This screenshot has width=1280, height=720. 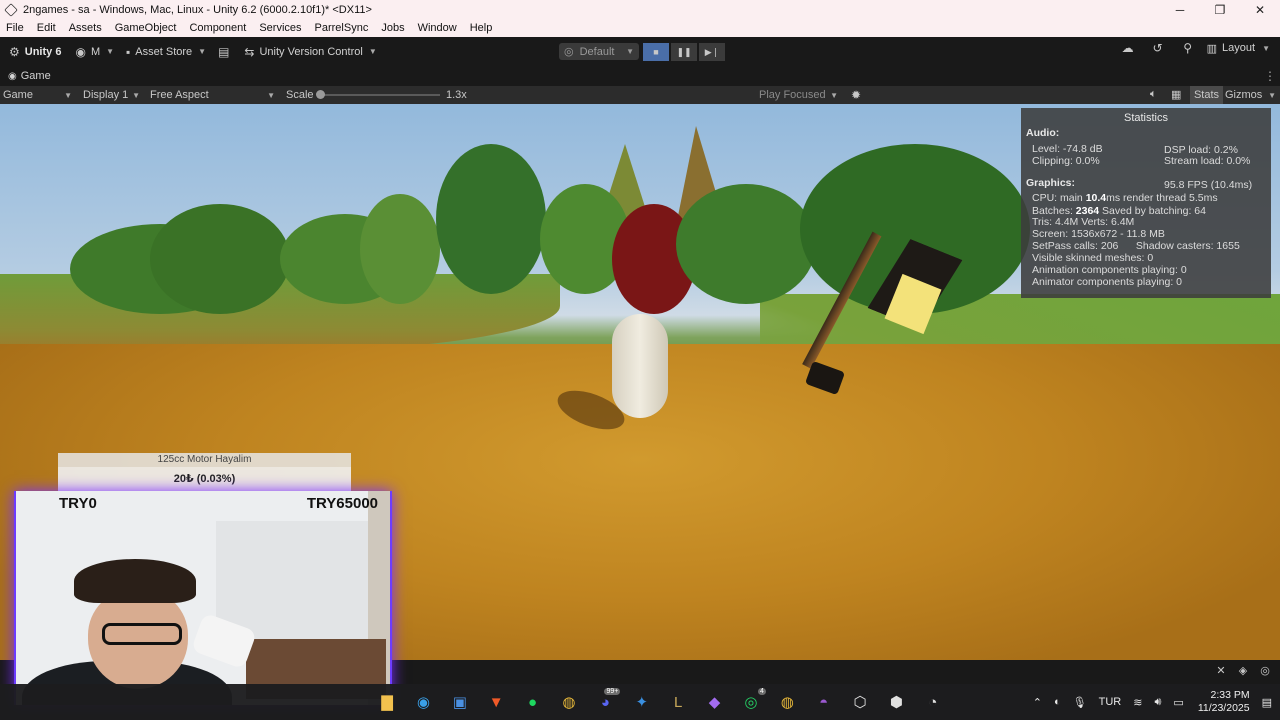 I want to click on microphone-icon: 🎙︎, so click(x=1080, y=702).